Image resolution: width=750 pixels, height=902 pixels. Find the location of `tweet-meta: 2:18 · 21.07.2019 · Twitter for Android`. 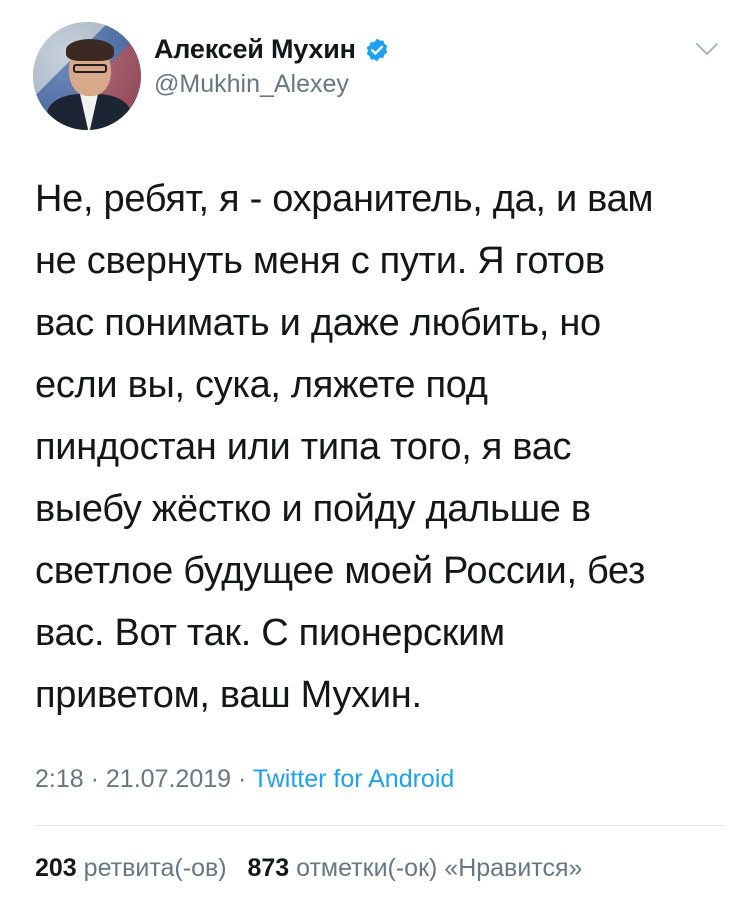

tweet-meta: 2:18 · 21.07.2019 · Twitter for Android is located at coordinates (244, 779).